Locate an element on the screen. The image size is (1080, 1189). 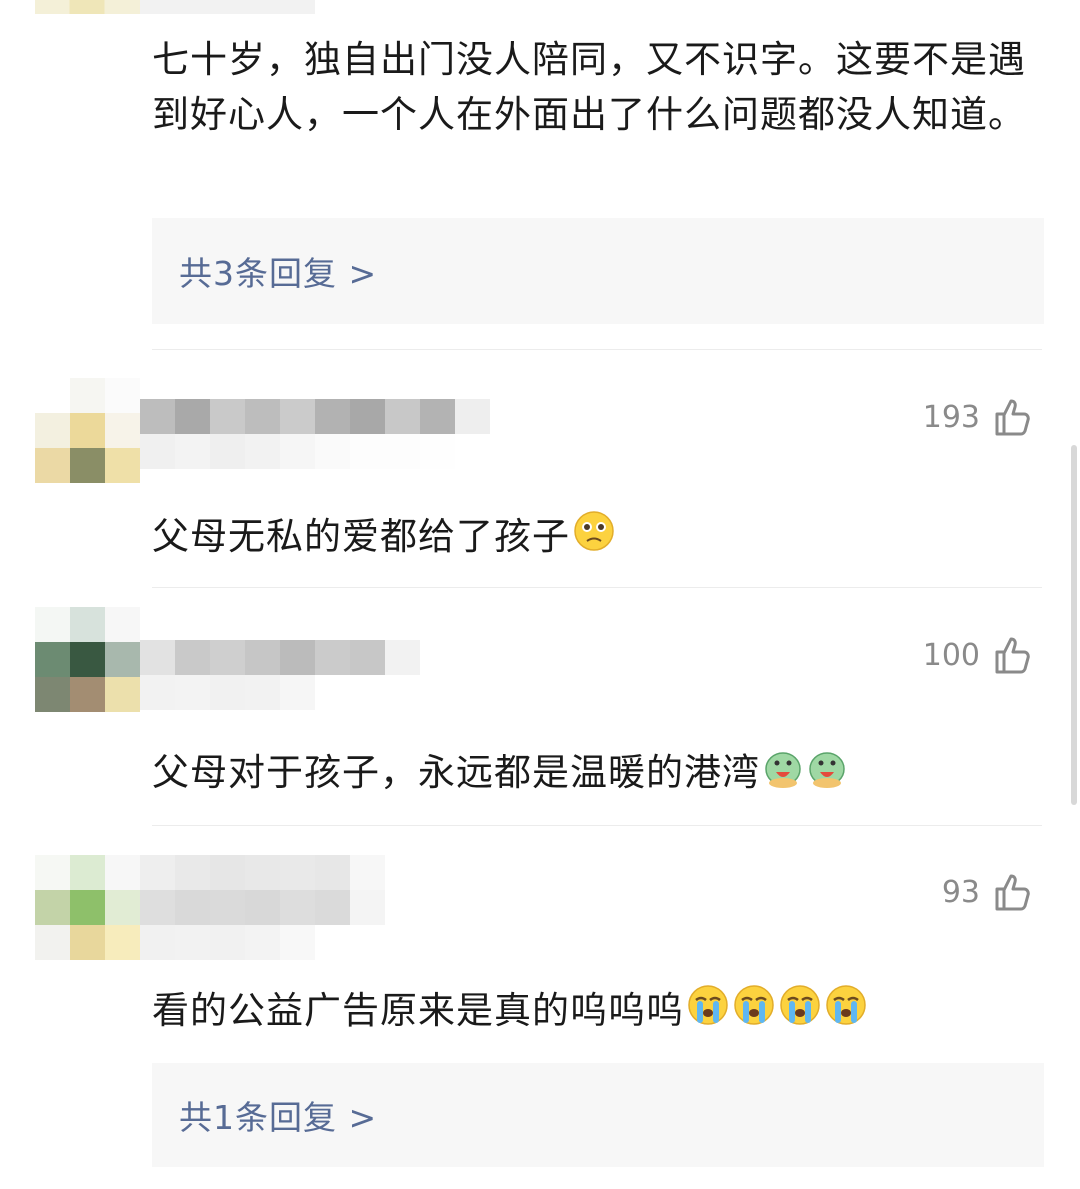
like-group-3: 100 is located at coordinates (977, 655).